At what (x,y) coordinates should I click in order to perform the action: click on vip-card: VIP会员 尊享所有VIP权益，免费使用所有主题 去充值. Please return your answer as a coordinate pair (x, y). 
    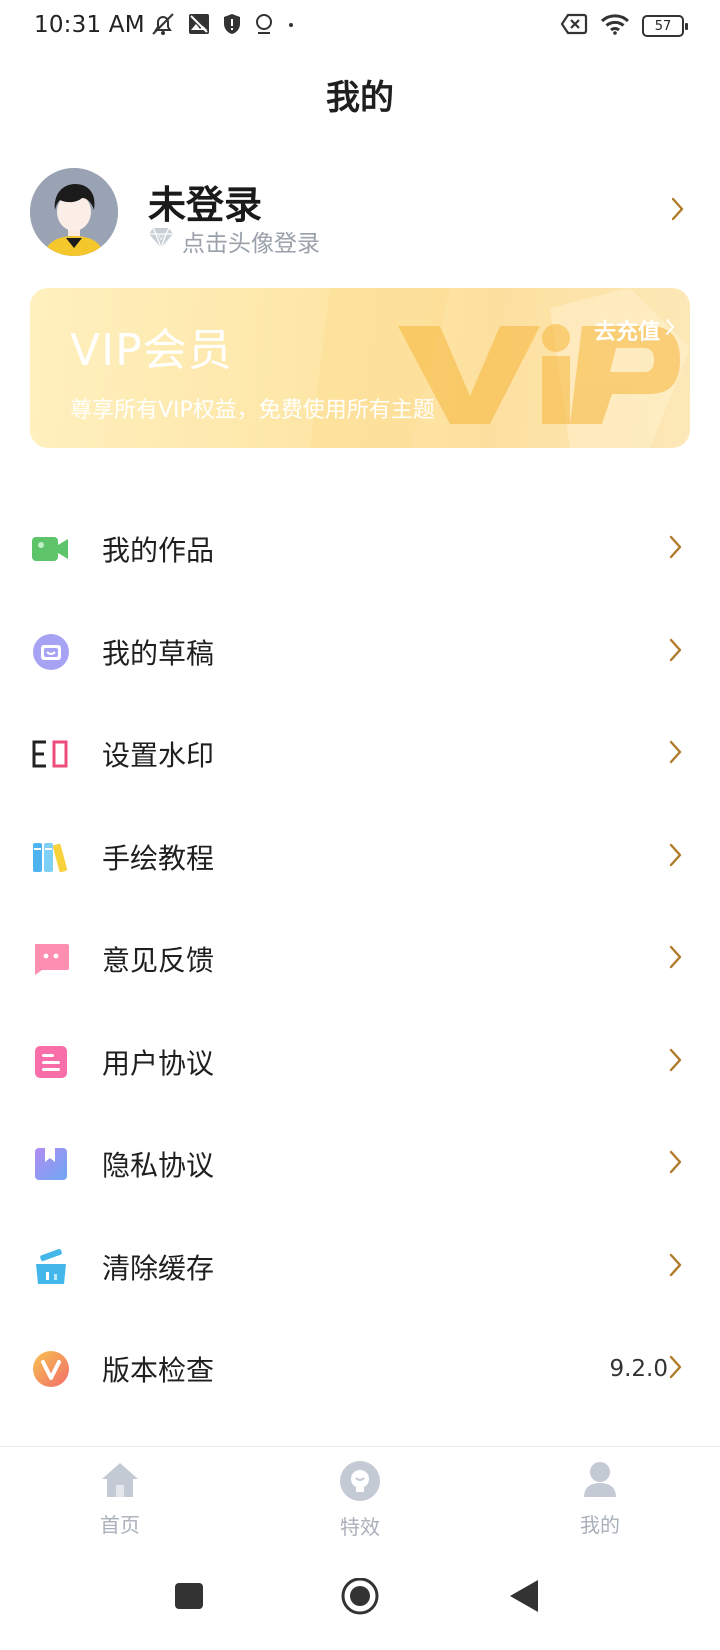
    Looking at the image, I should click on (360, 368).